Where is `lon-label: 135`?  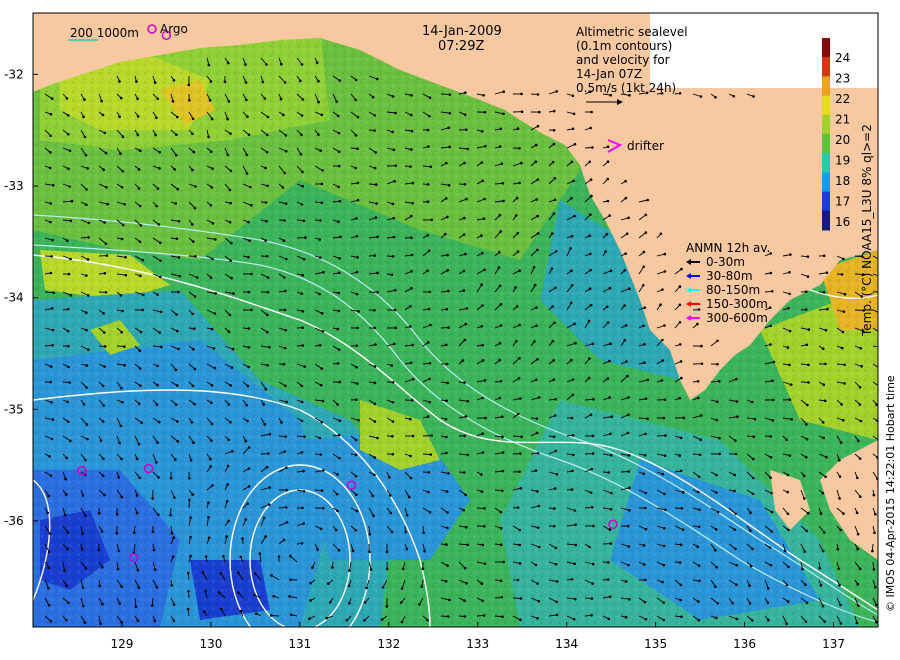
lon-label: 135 is located at coordinates (655, 644).